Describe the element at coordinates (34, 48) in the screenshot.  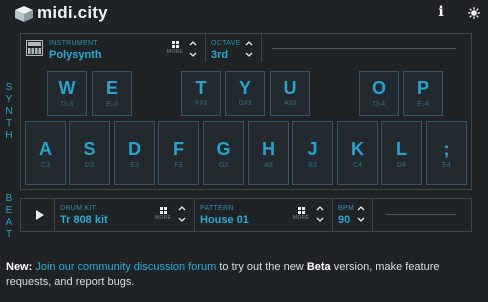
I see `keyboard-icon` at that location.